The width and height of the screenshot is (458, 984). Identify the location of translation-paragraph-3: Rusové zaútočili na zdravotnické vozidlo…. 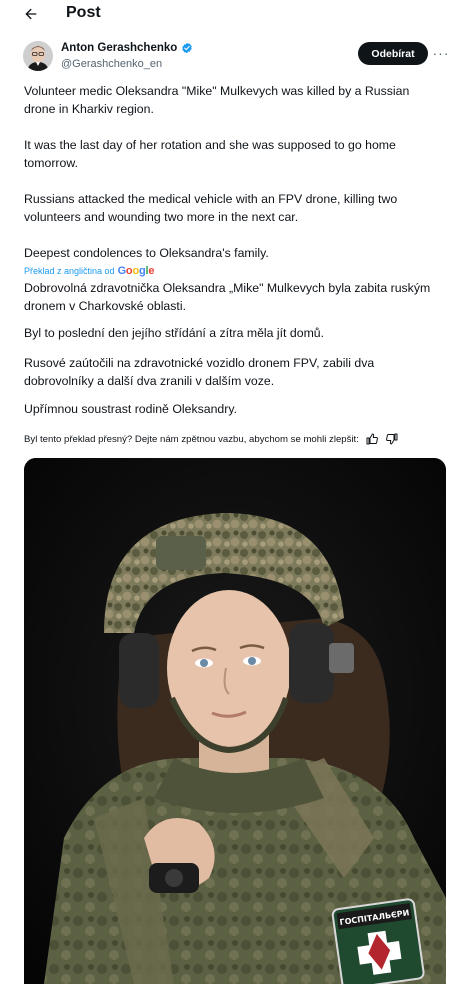
(199, 372).